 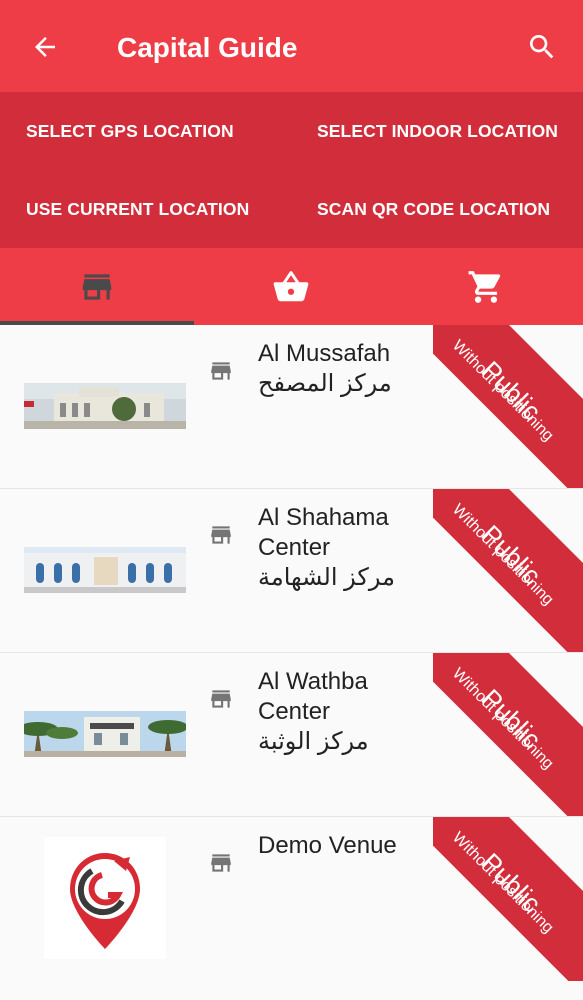 What do you see at coordinates (343, 369) in the screenshot?
I see `venue-name: Al Mussafah مركز المصفح` at bounding box center [343, 369].